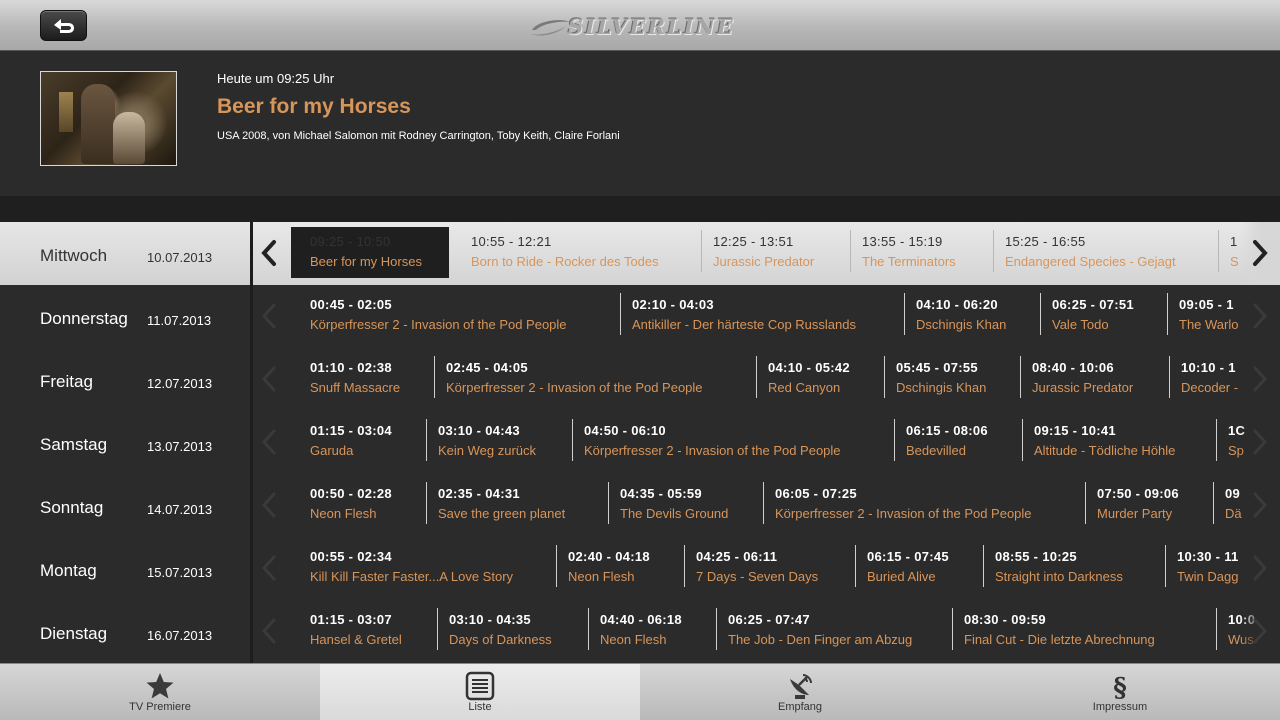 The width and height of the screenshot is (1280, 720). Describe the element at coordinates (63, 25) in the screenshot. I see `back-button` at that location.